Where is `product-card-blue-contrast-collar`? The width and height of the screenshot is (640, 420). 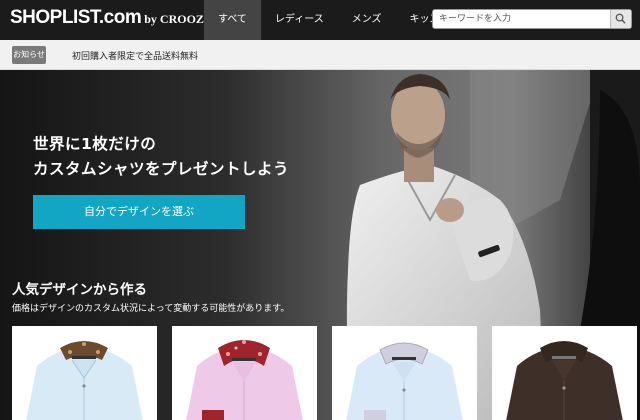 product-card-blue-contrast-collar is located at coordinates (404, 373).